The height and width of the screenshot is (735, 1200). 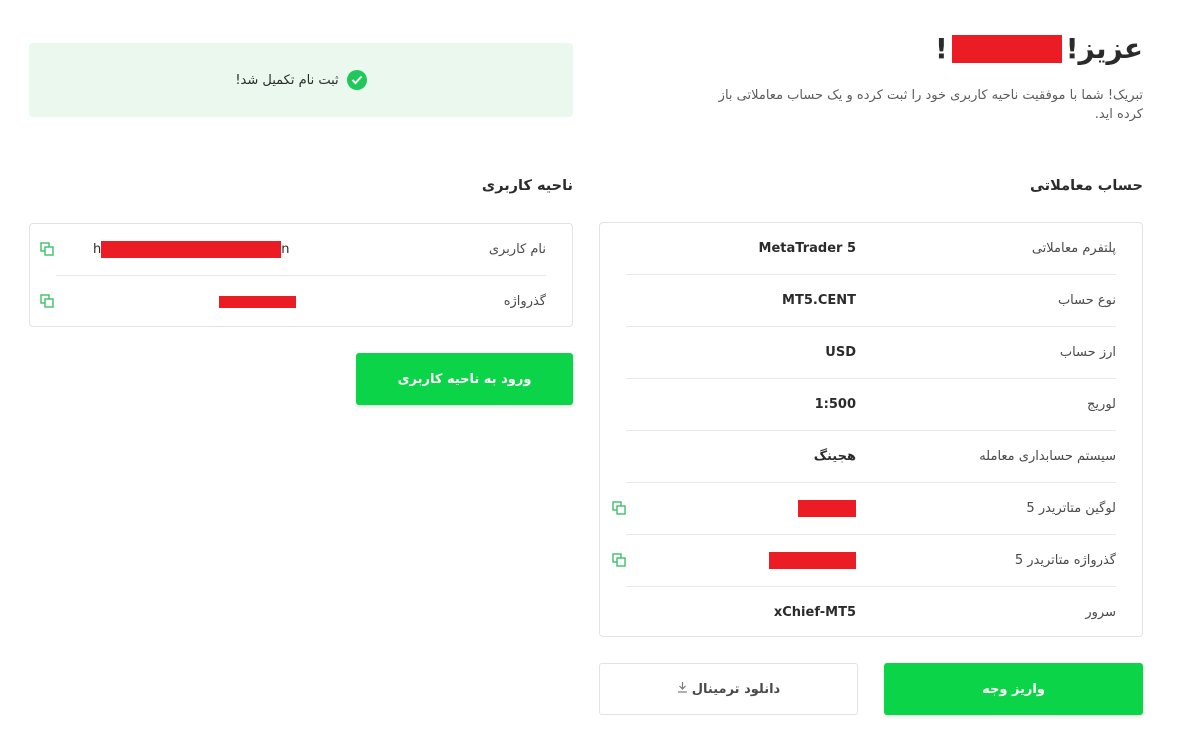 I want to click on row-value: MT5.CENT, so click(x=819, y=300).